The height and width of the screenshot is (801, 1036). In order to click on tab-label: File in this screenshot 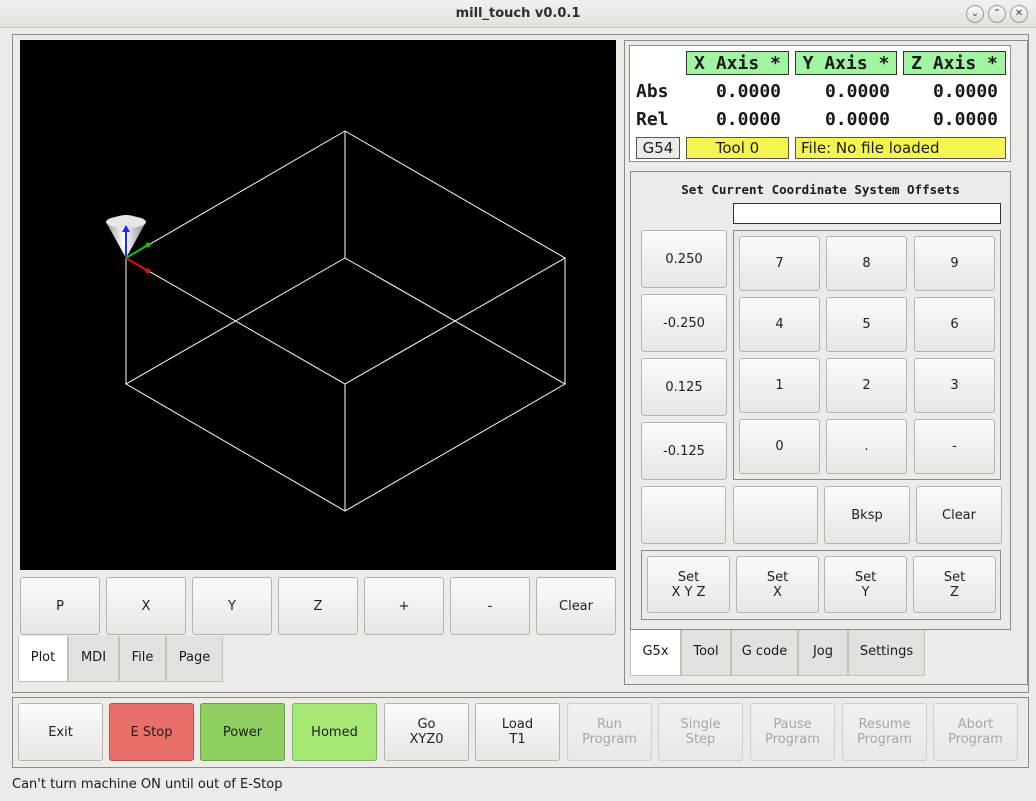, I will do `click(142, 657)`.